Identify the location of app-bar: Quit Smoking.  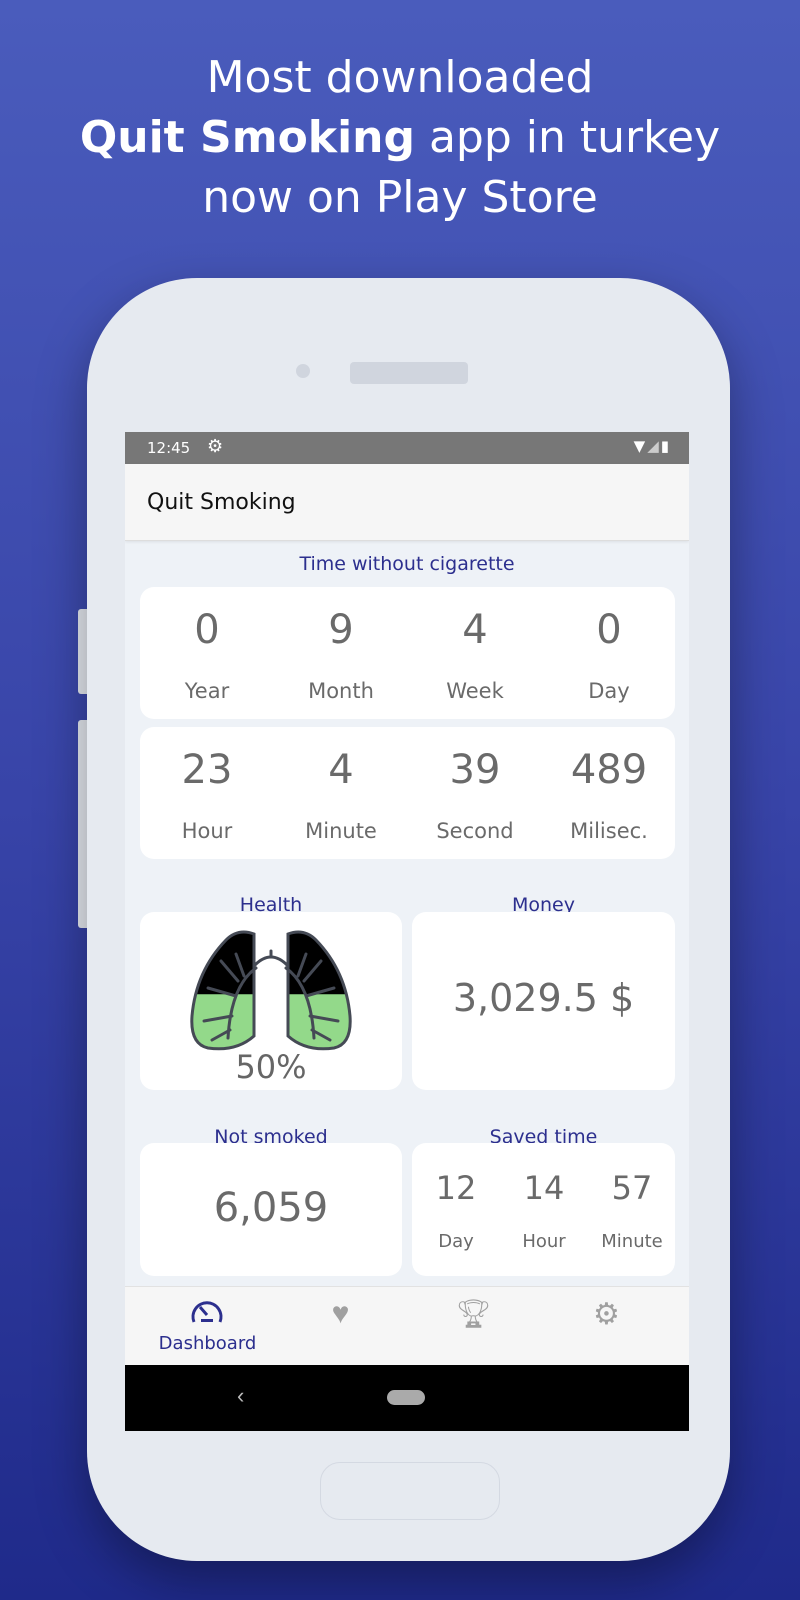
(407, 502).